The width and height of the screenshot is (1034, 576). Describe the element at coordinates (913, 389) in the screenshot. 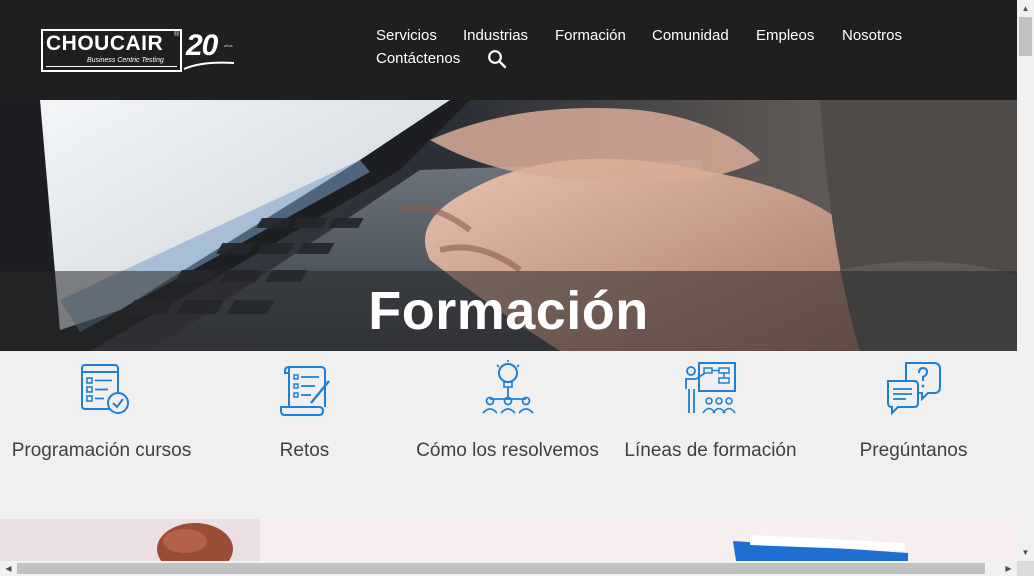

I see `question-chat-icon` at that location.